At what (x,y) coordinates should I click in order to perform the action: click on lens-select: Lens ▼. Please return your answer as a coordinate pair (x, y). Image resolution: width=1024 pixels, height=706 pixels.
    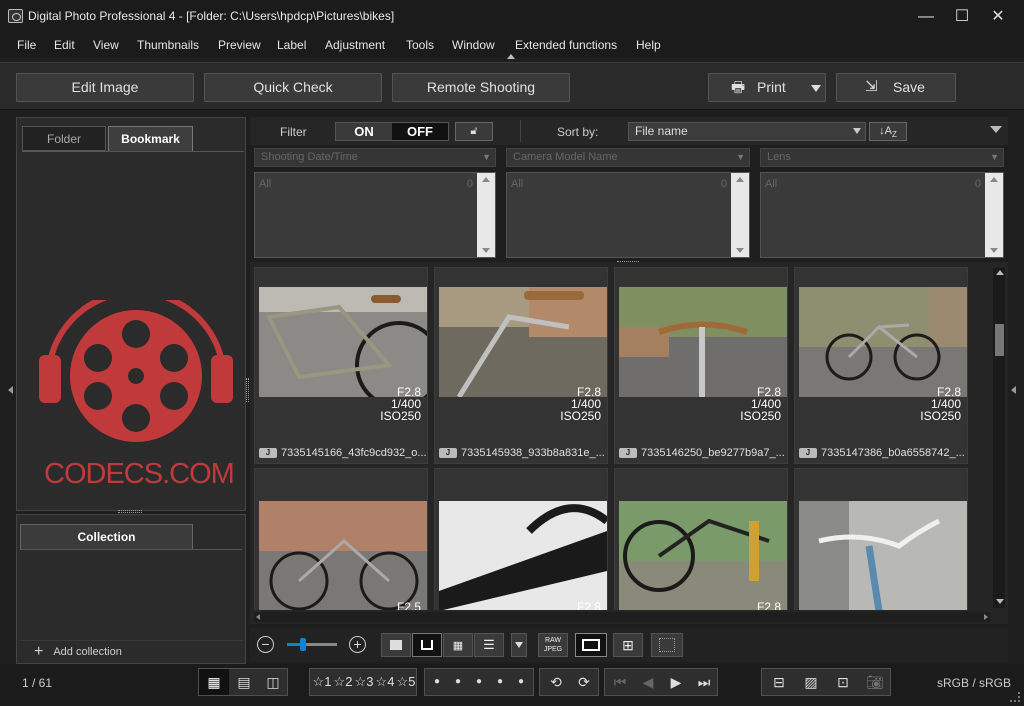
    Looking at the image, I should click on (882, 157).